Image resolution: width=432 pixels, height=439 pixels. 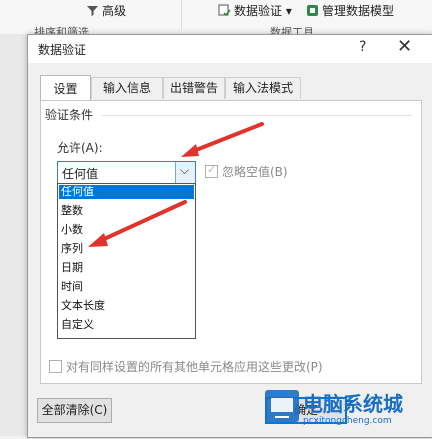 What do you see at coordinates (353, 404) in the screenshot?
I see `watermark-brand: 电脑系统城` at bounding box center [353, 404].